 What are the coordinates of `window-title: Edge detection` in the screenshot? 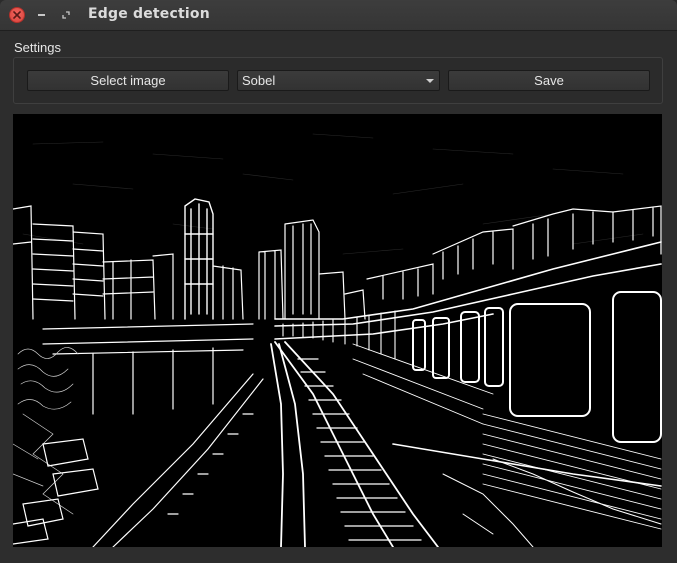 It's located at (149, 14).